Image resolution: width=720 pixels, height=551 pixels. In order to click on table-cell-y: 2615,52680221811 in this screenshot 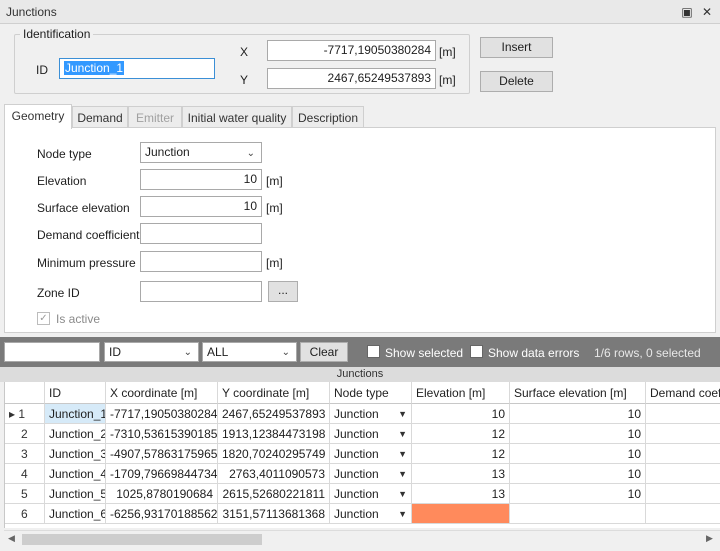, I will do `click(274, 494)`.